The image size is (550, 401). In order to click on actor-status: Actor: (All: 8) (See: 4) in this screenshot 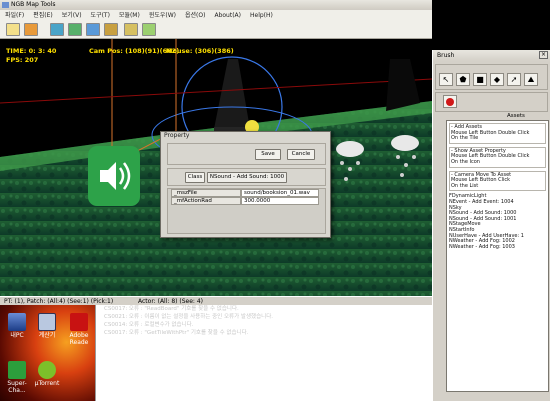, I will do `click(171, 301)`.